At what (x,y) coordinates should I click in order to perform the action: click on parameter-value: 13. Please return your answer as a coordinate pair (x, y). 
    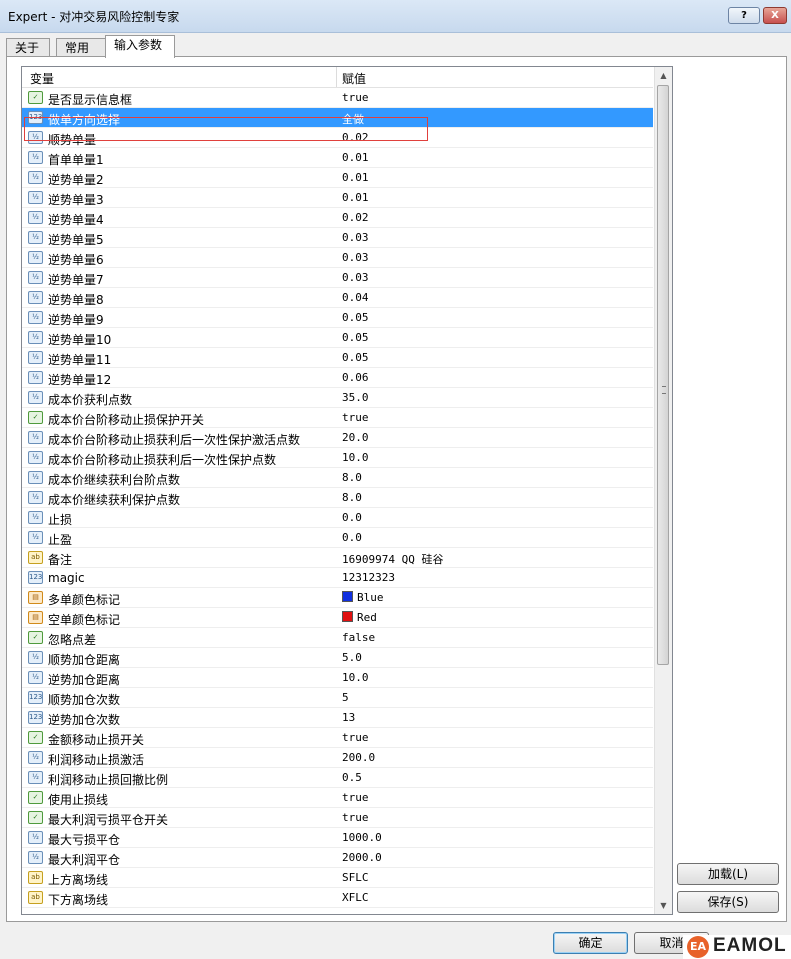
    Looking at the image, I should click on (348, 717).